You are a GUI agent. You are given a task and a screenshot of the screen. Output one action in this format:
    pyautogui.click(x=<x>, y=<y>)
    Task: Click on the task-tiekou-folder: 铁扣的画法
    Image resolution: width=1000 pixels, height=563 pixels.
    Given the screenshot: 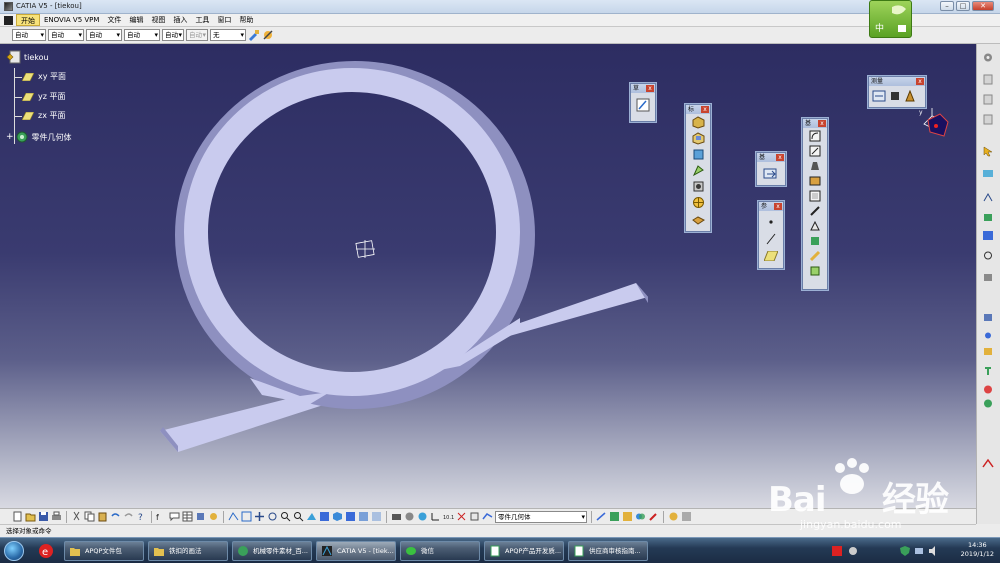 What is the action you would take?
    pyautogui.click(x=188, y=551)
    